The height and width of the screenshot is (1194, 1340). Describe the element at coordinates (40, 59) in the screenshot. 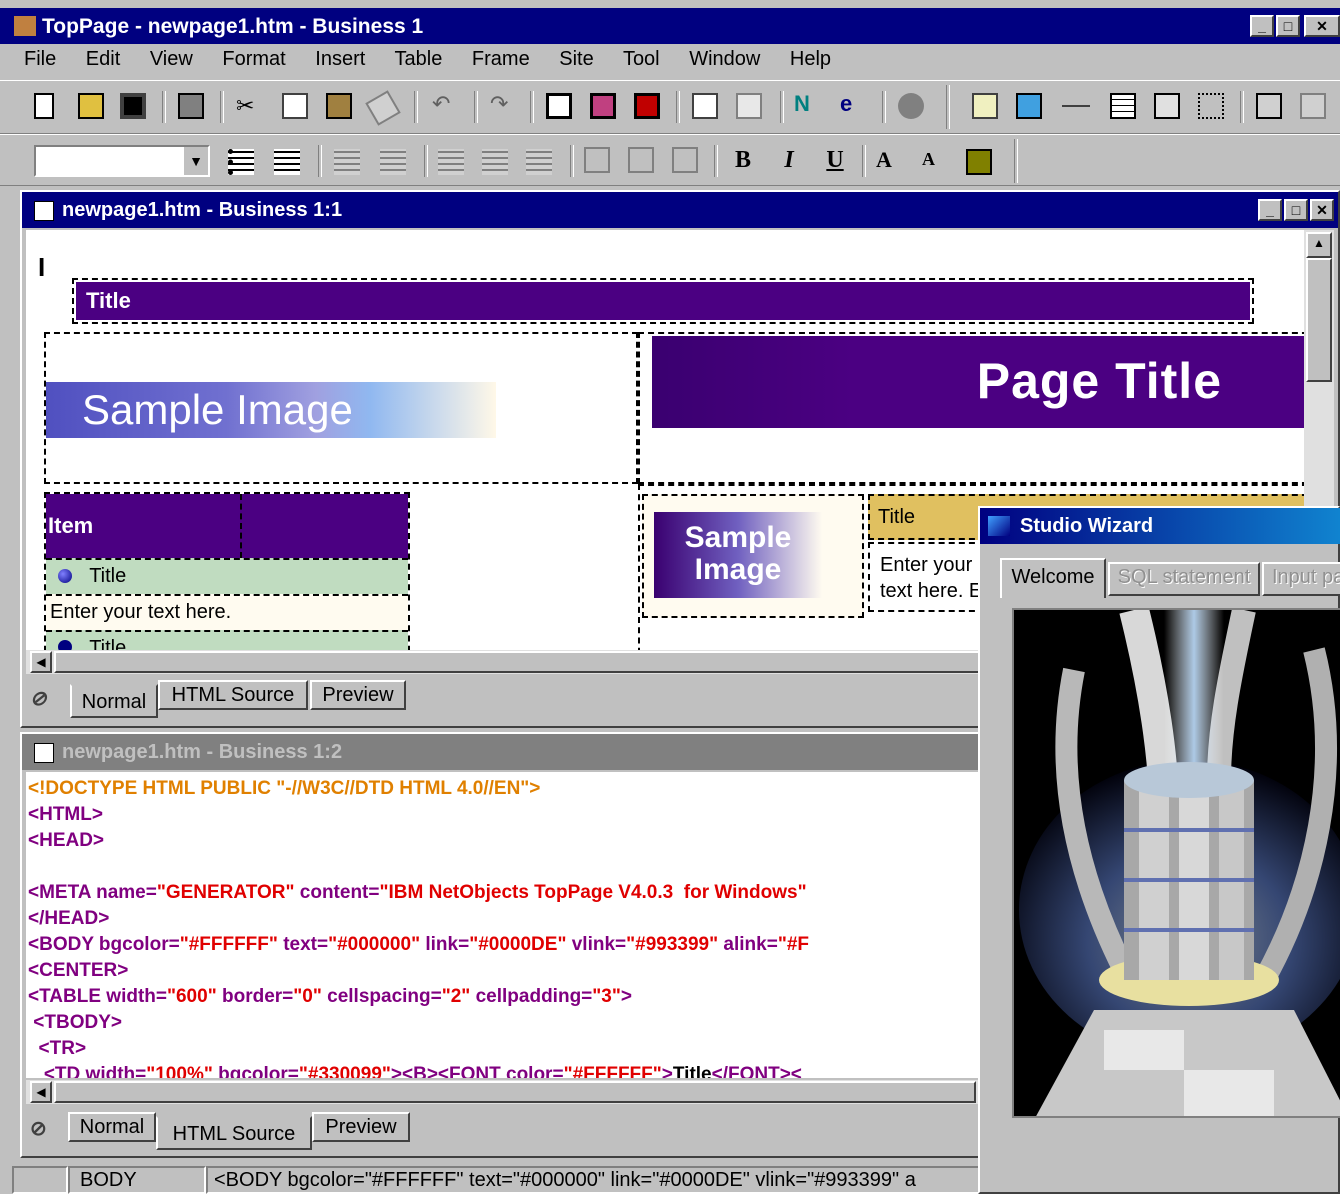

I see `menu-file: File` at that location.